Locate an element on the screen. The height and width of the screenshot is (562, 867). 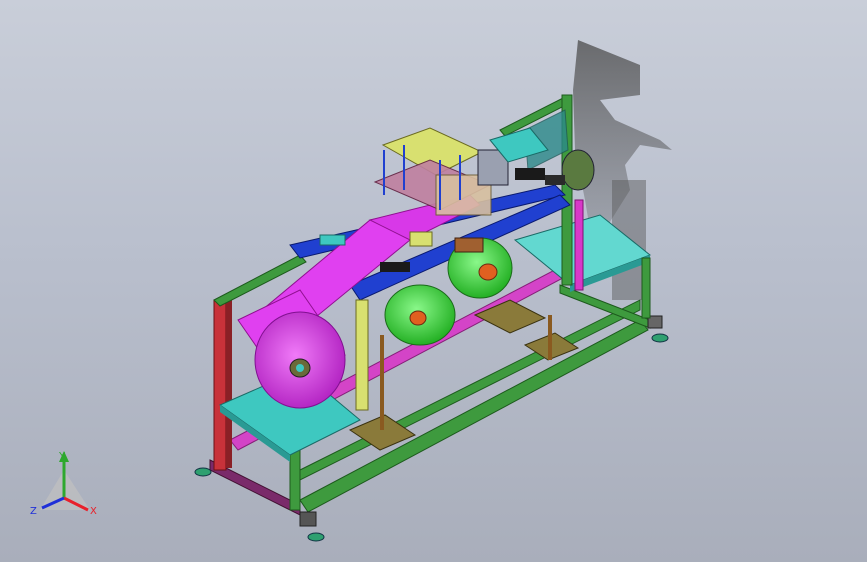
triad-y-label: Y is located at coordinates (62, 456).